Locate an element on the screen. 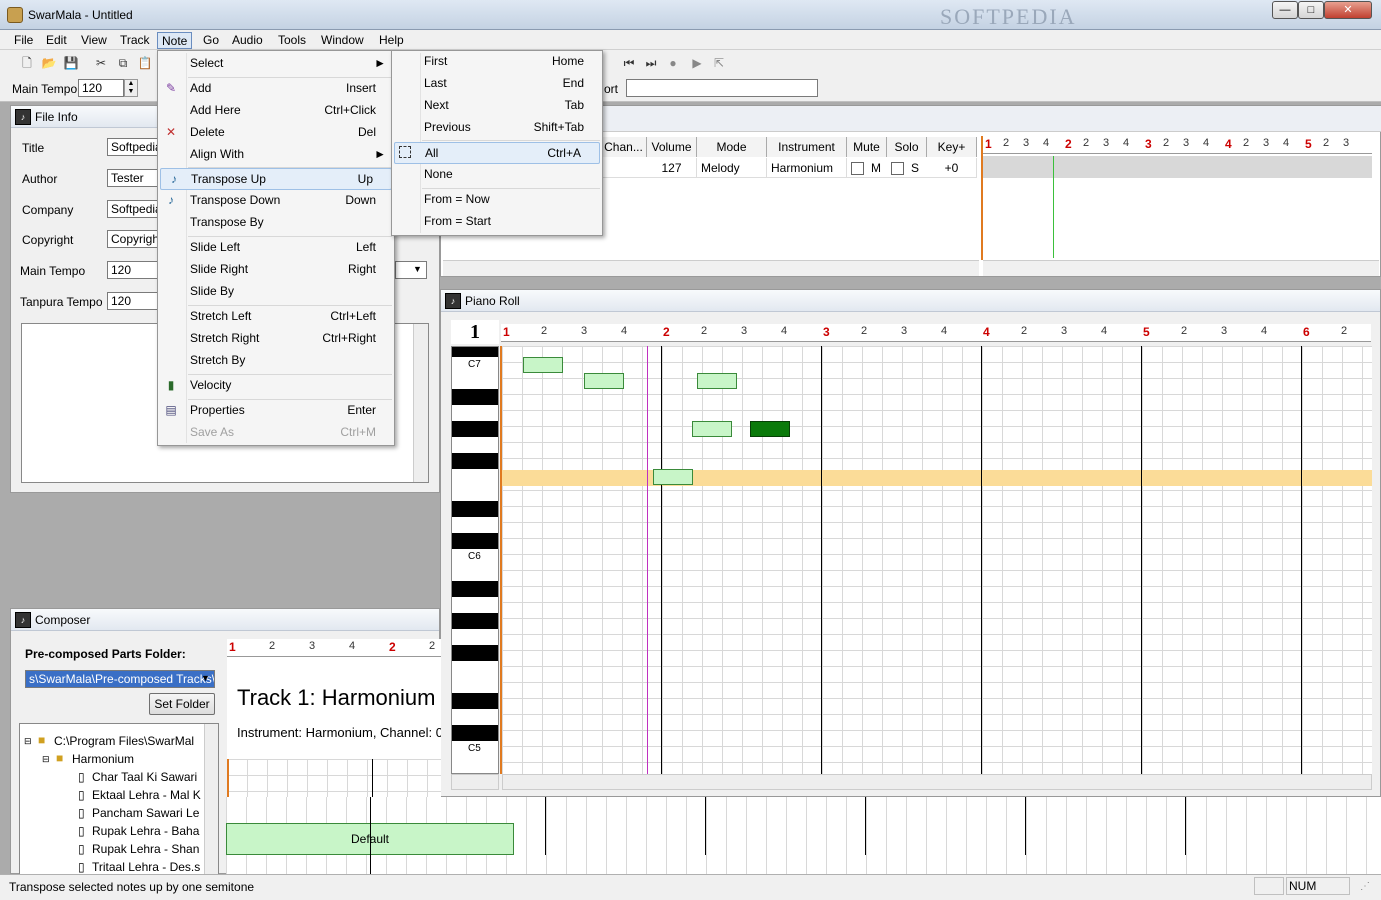 This screenshot has width=1381, height=900. tree-item: Tritaal Lehra - Des.s is located at coordinates (146, 867).